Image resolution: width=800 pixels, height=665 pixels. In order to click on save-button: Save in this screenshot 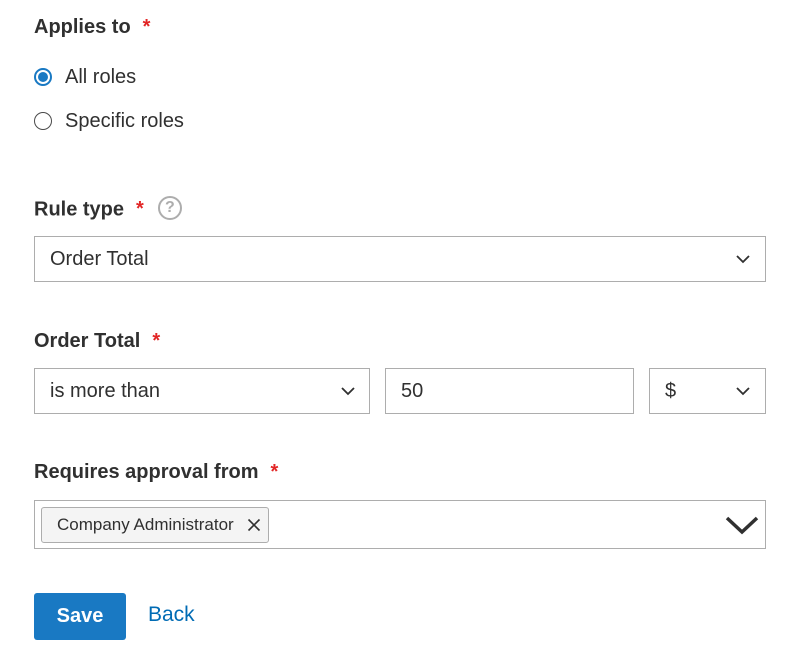, I will do `click(80, 616)`.